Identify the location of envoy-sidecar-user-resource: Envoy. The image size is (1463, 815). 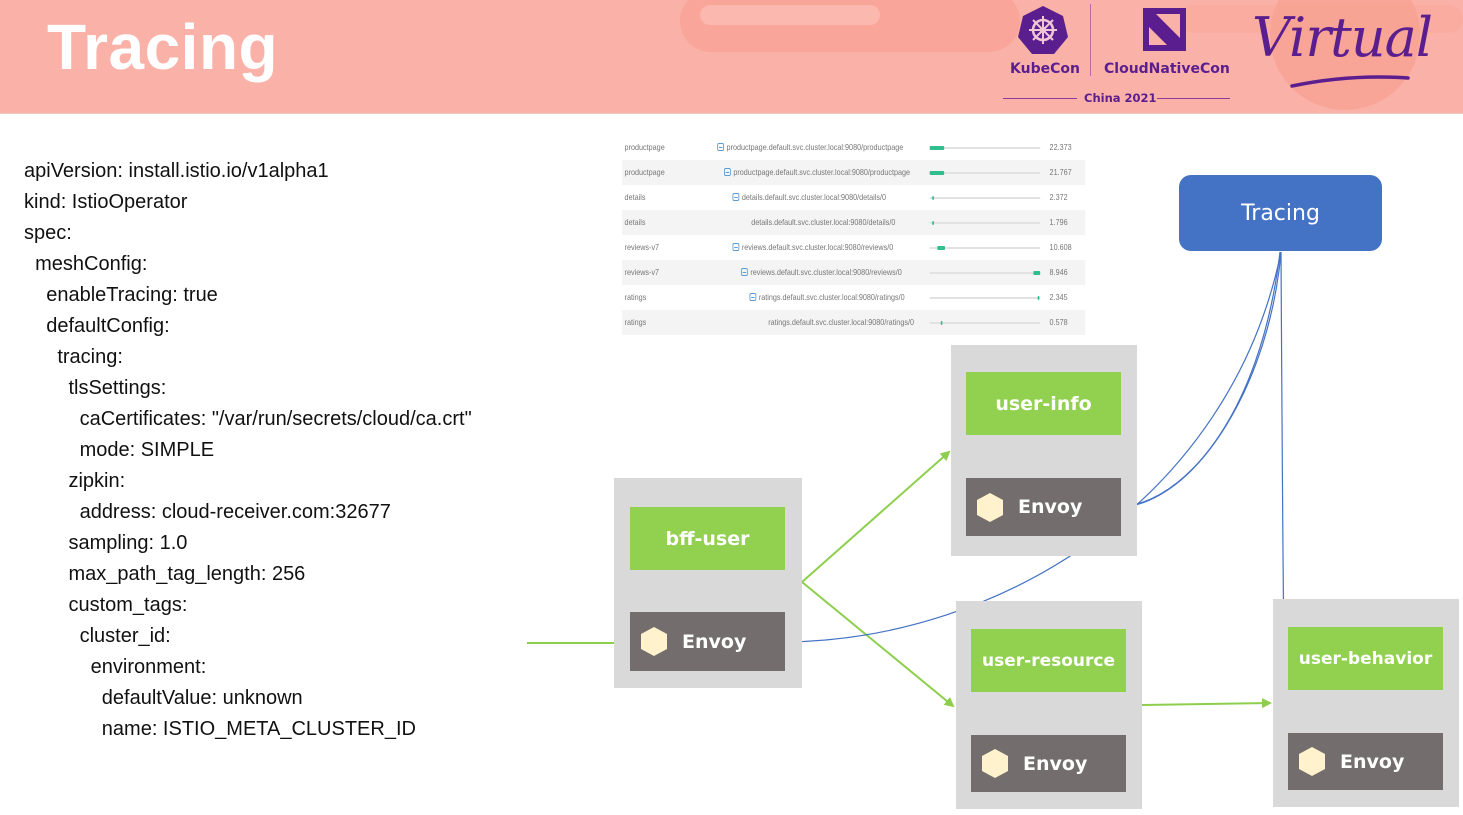
(1048, 763).